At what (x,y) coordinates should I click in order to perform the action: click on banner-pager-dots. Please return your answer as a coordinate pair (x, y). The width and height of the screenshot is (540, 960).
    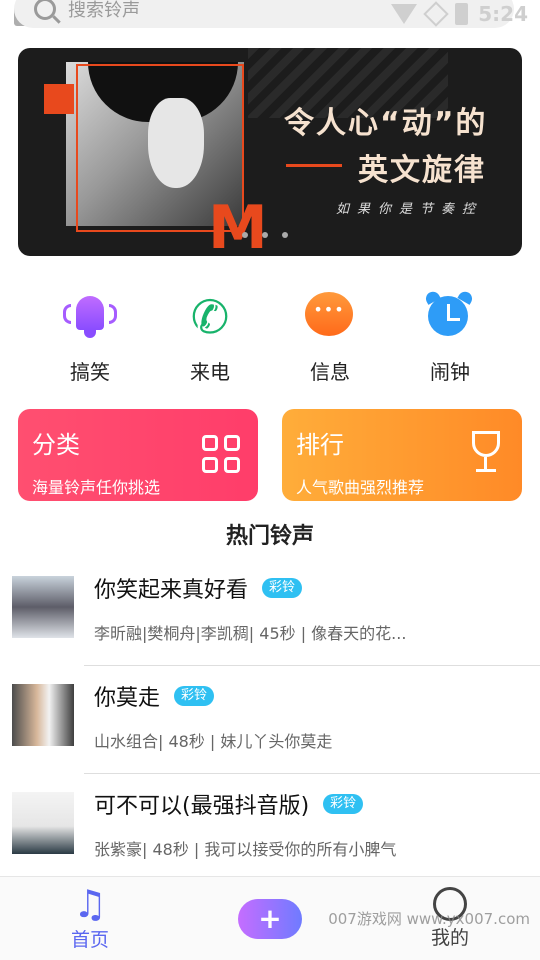
    Looking at the image, I should click on (265, 235).